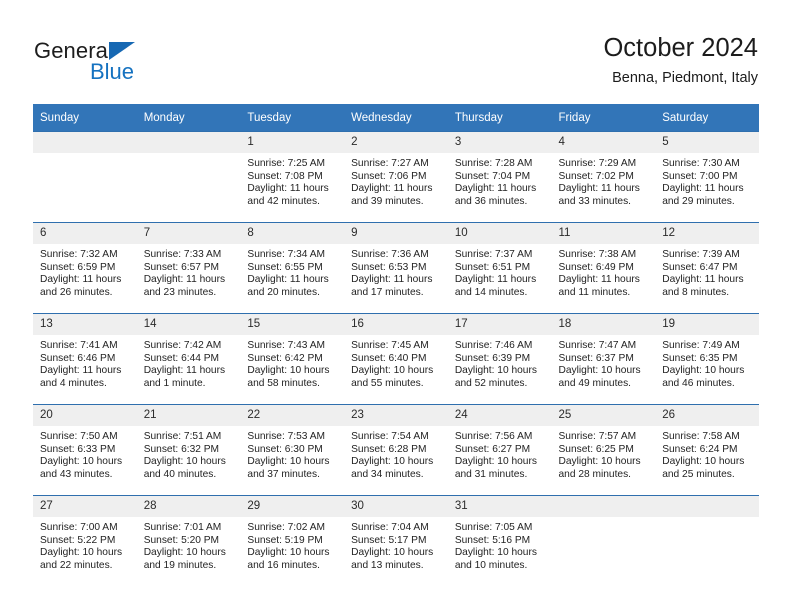  Describe the element at coordinates (493, 254) in the screenshot. I see `sunrise-text: Sunrise: 7:37 AM` at that location.